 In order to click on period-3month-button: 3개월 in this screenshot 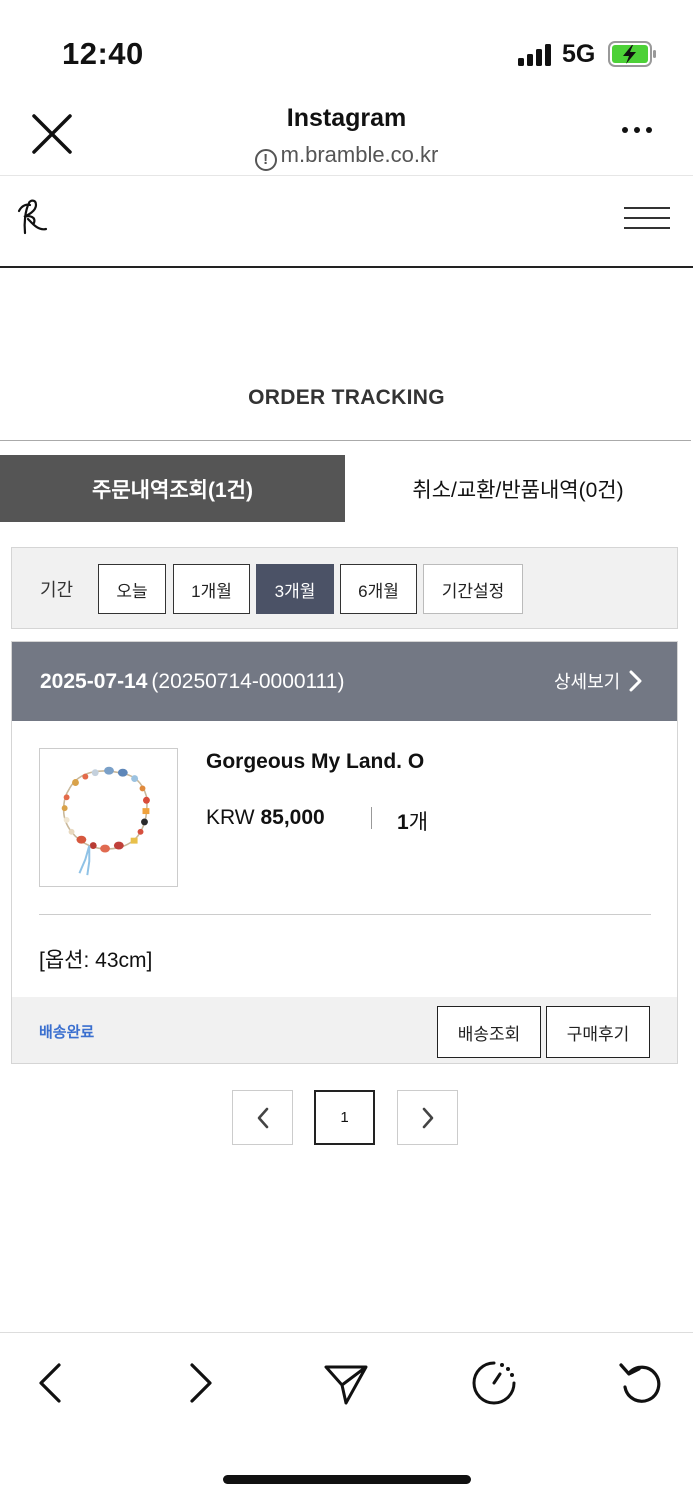, I will do `click(295, 589)`.